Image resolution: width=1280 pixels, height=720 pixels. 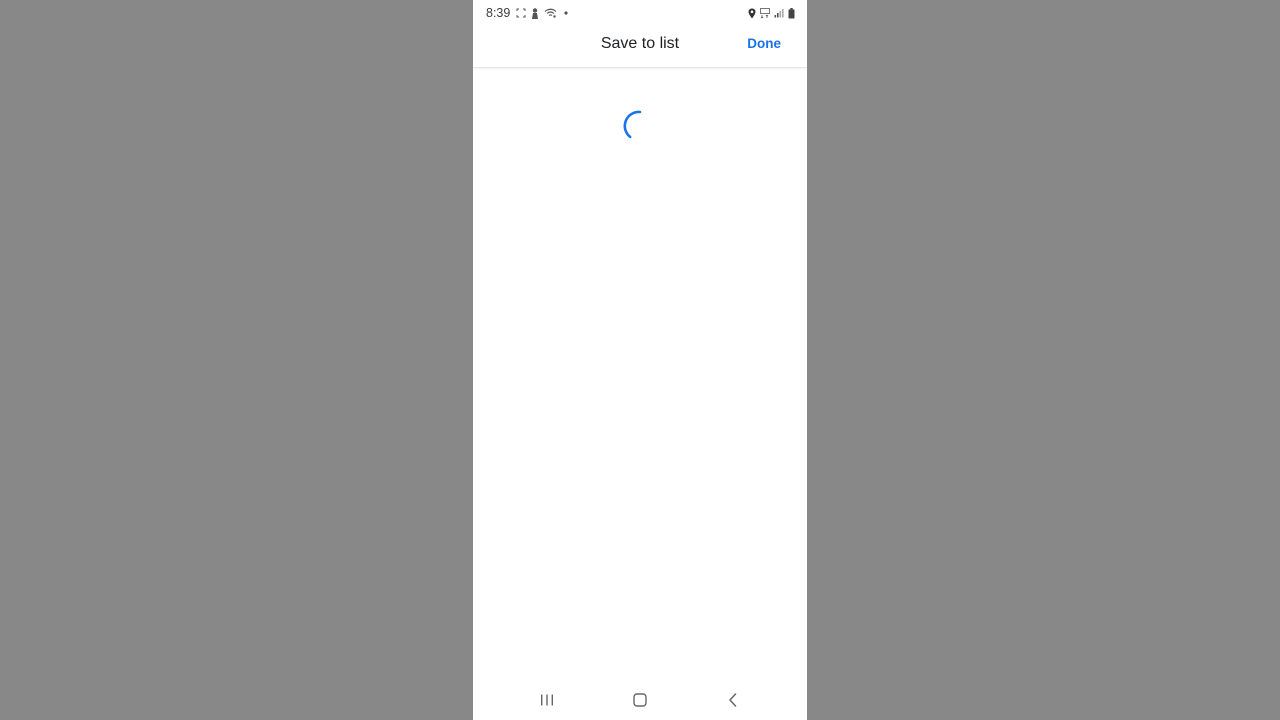 What do you see at coordinates (550, 13) in the screenshot?
I see `wifi-calling-icon` at bounding box center [550, 13].